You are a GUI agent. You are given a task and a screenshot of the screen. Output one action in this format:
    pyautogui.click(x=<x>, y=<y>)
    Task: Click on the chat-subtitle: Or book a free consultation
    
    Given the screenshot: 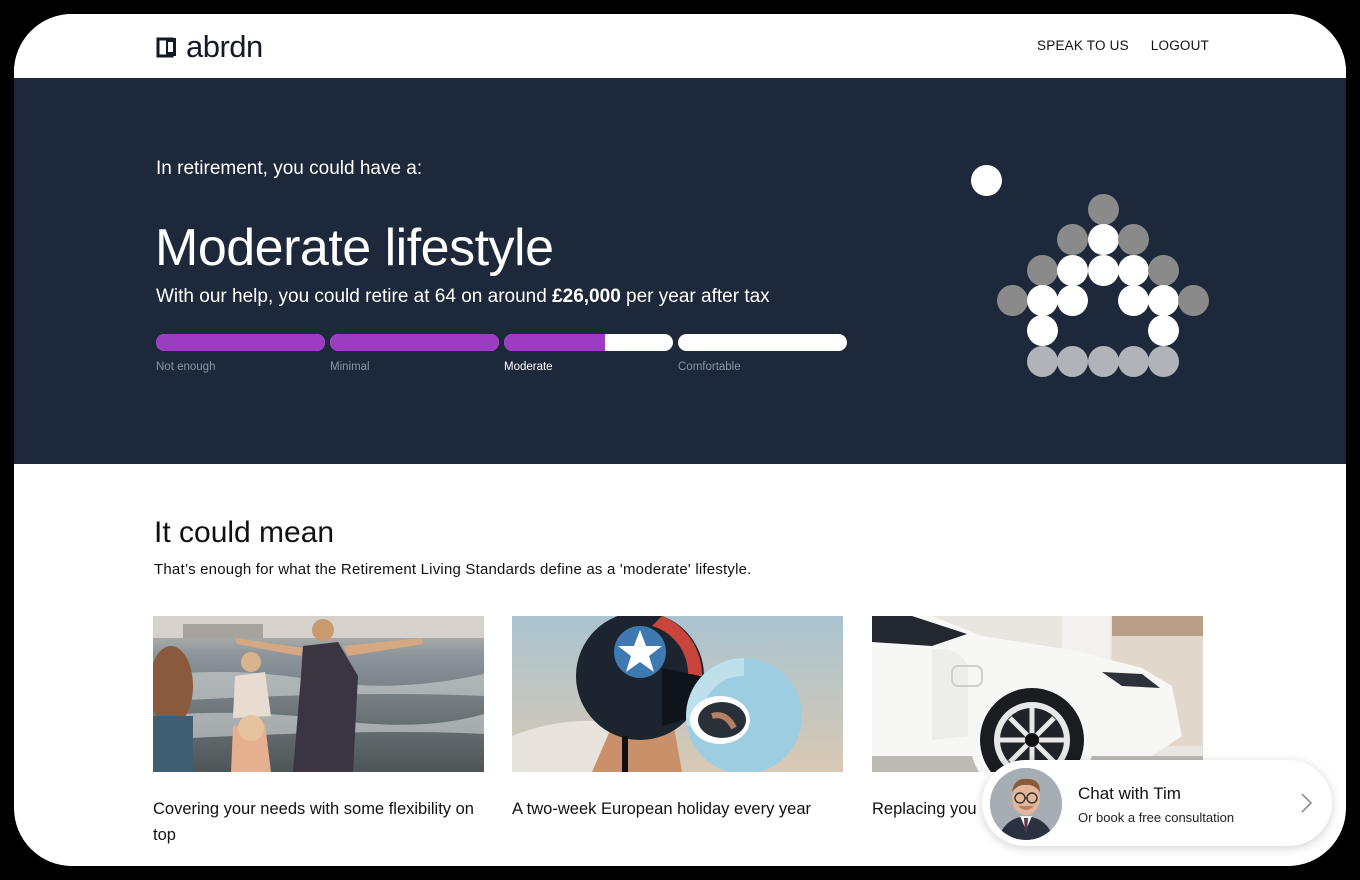 What is the action you would take?
    pyautogui.click(x=1156, y=817)
    